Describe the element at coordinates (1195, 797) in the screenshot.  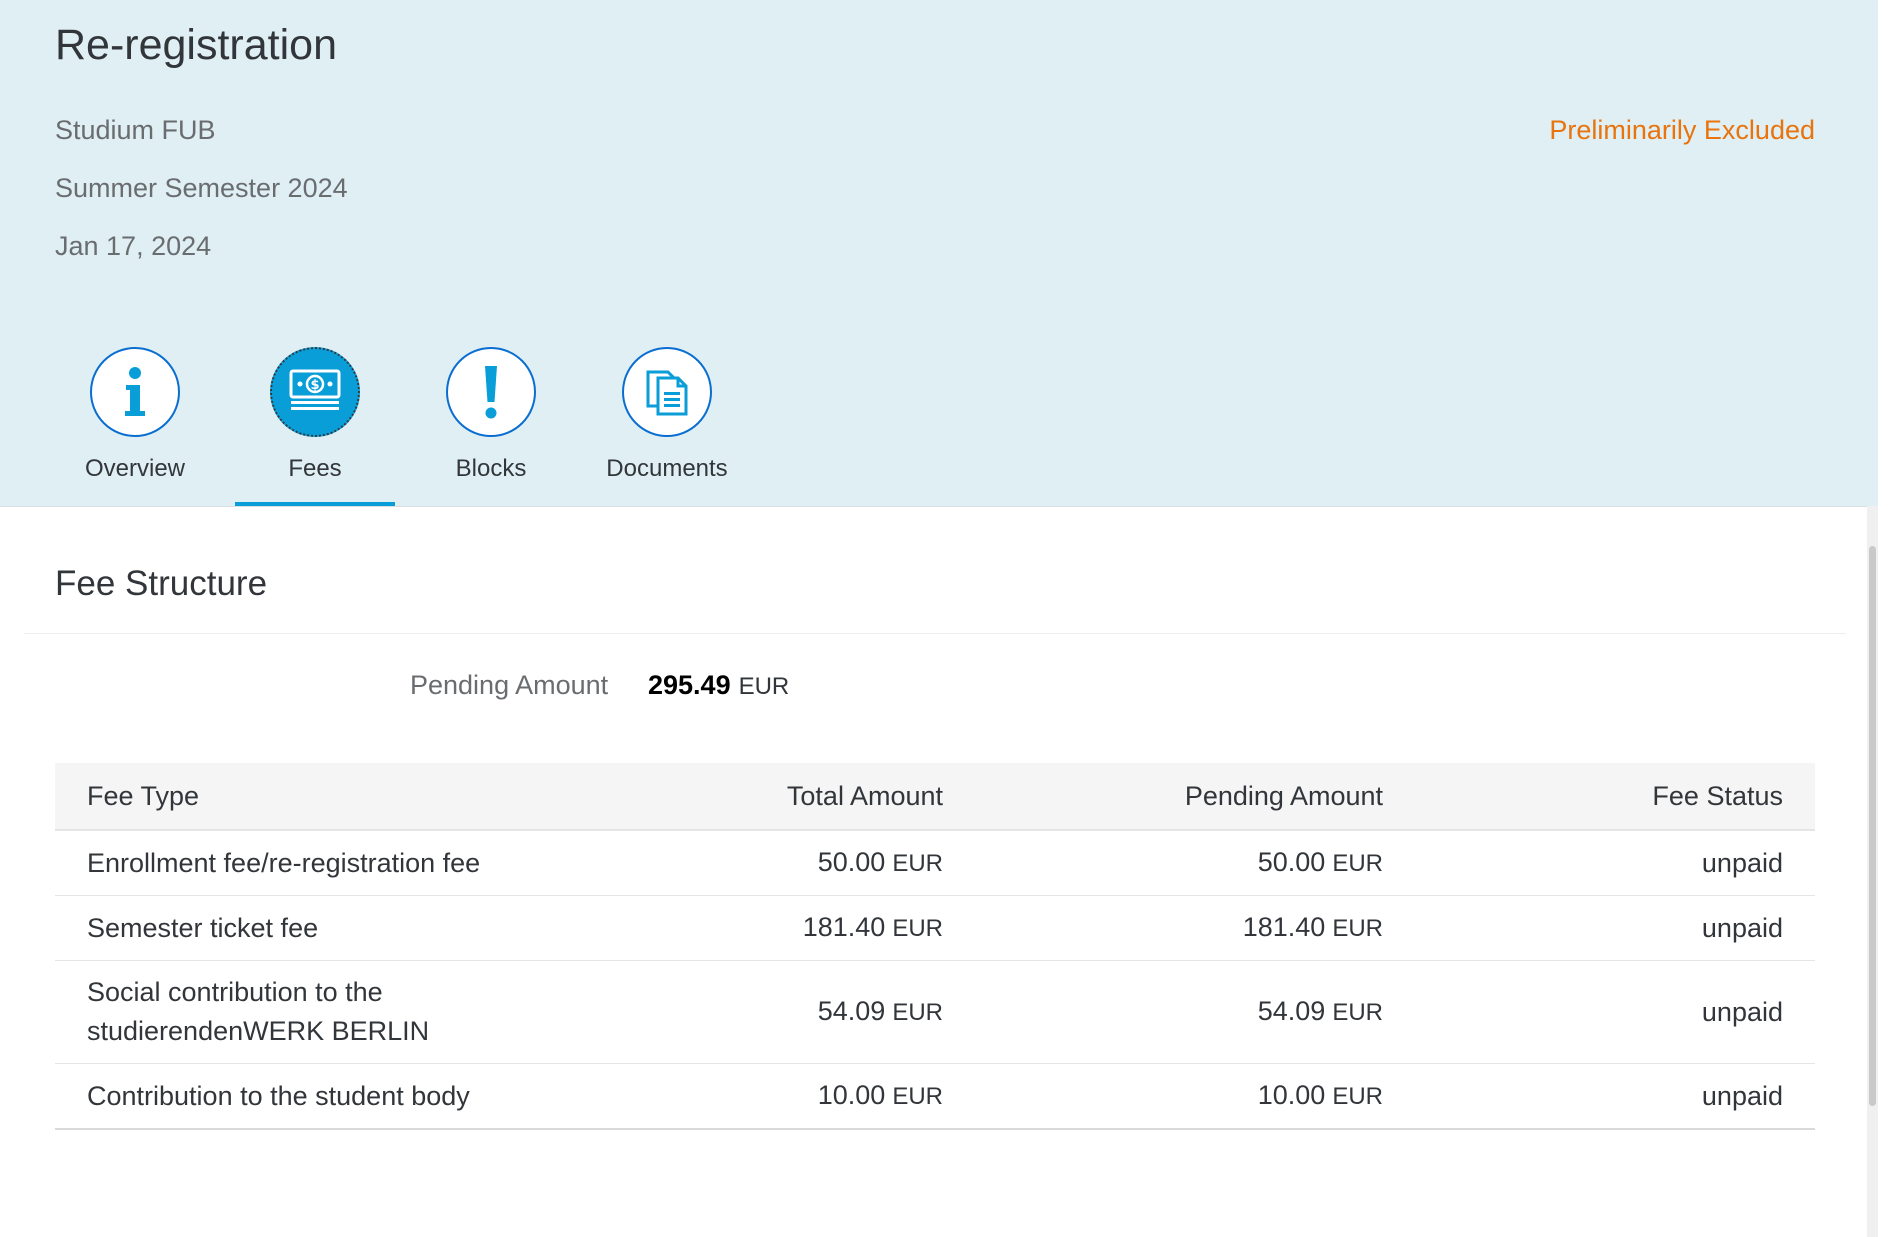
I see `column-header-pending-amount: Pending Amount` at that location.